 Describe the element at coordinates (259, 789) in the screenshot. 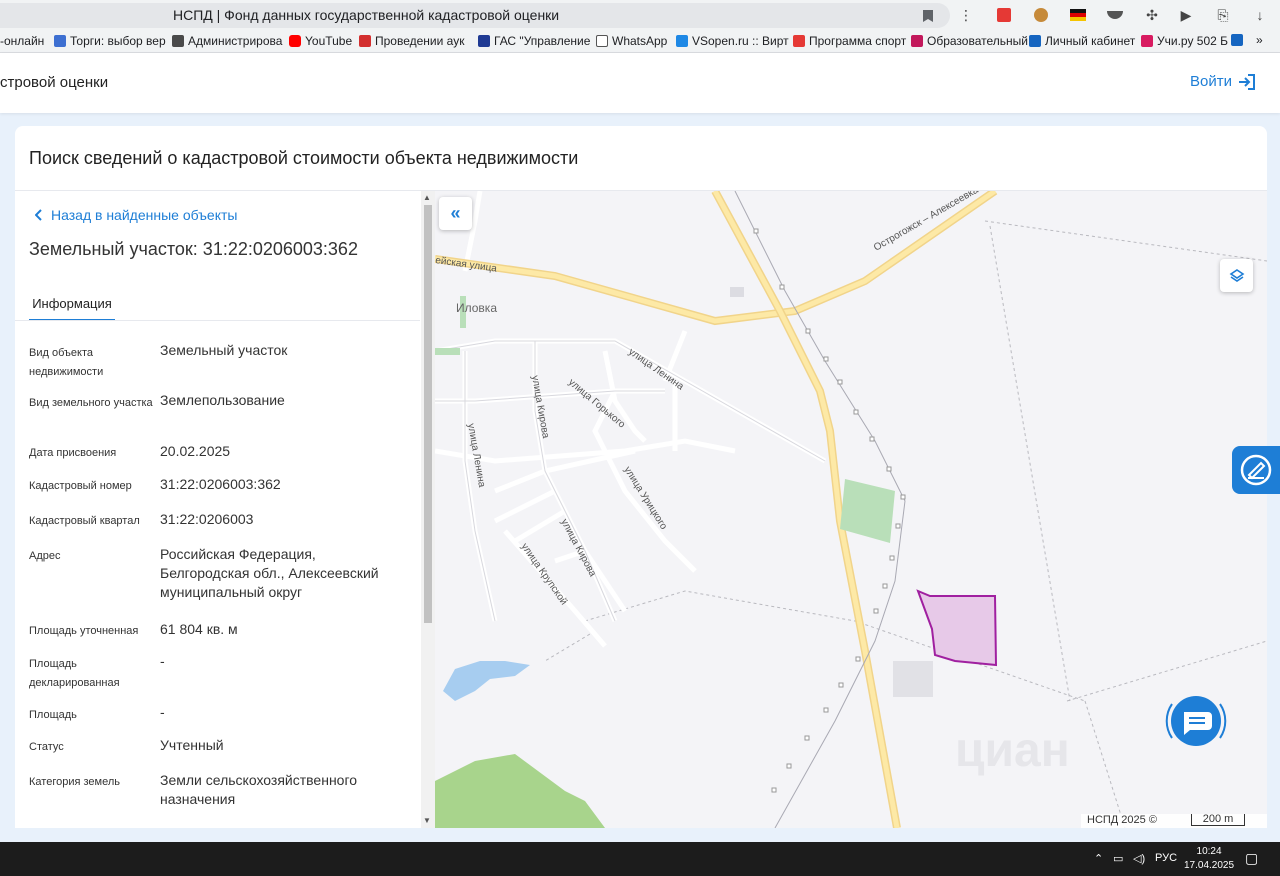

I see `property-value: Земли сельскохозяйственного назначения` at that location.